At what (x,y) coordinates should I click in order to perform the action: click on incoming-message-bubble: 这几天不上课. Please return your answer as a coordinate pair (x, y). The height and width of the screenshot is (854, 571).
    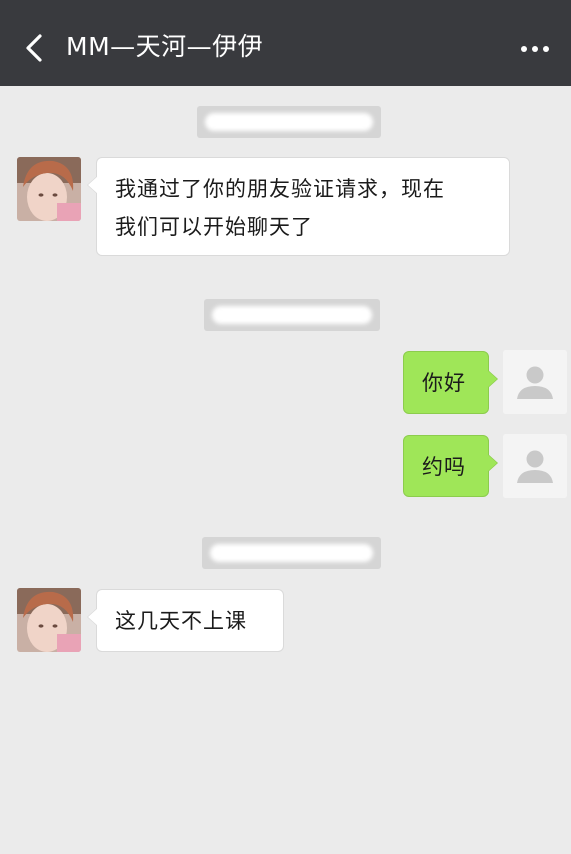
    Looking at the image, I should click on (185, 620).